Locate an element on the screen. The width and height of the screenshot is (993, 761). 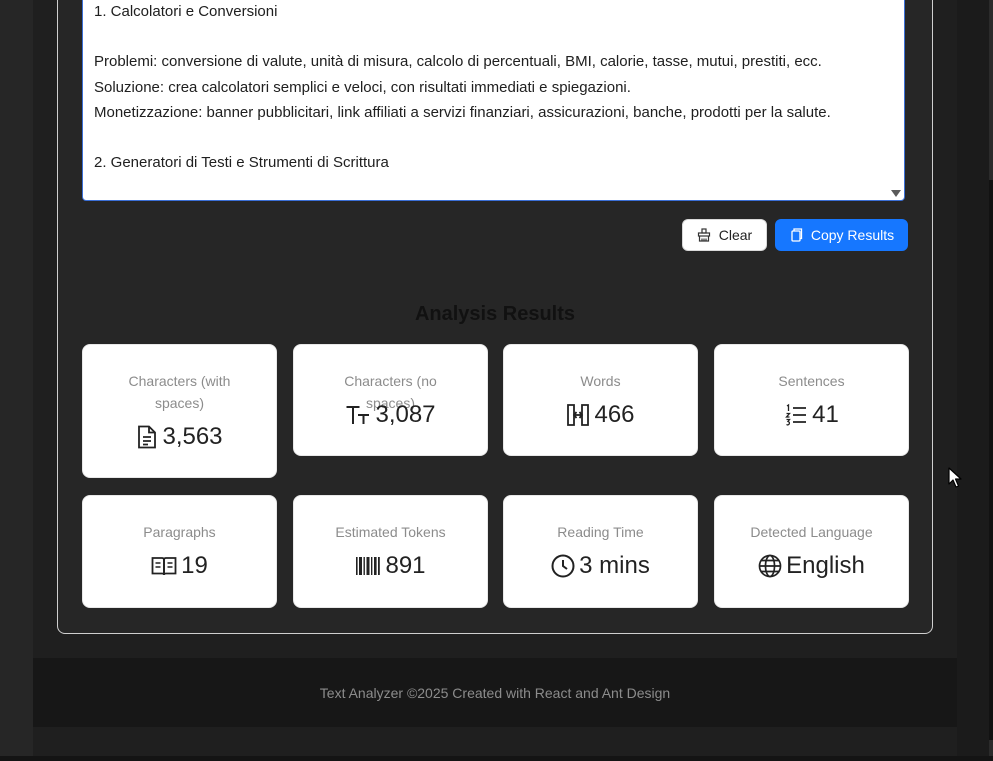
stat-value-row: 41 is located at coordinates (811, 415).